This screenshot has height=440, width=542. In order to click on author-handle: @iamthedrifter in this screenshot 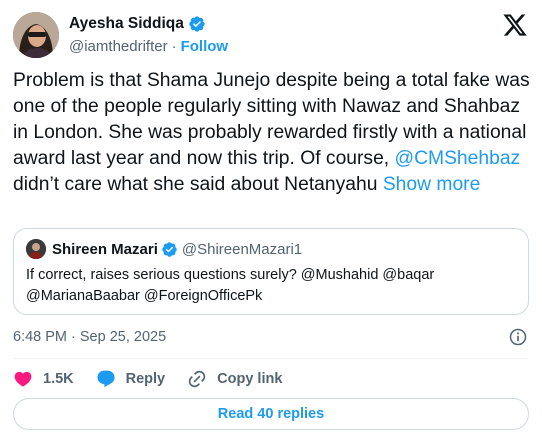, I will do `click(118, 46)`.